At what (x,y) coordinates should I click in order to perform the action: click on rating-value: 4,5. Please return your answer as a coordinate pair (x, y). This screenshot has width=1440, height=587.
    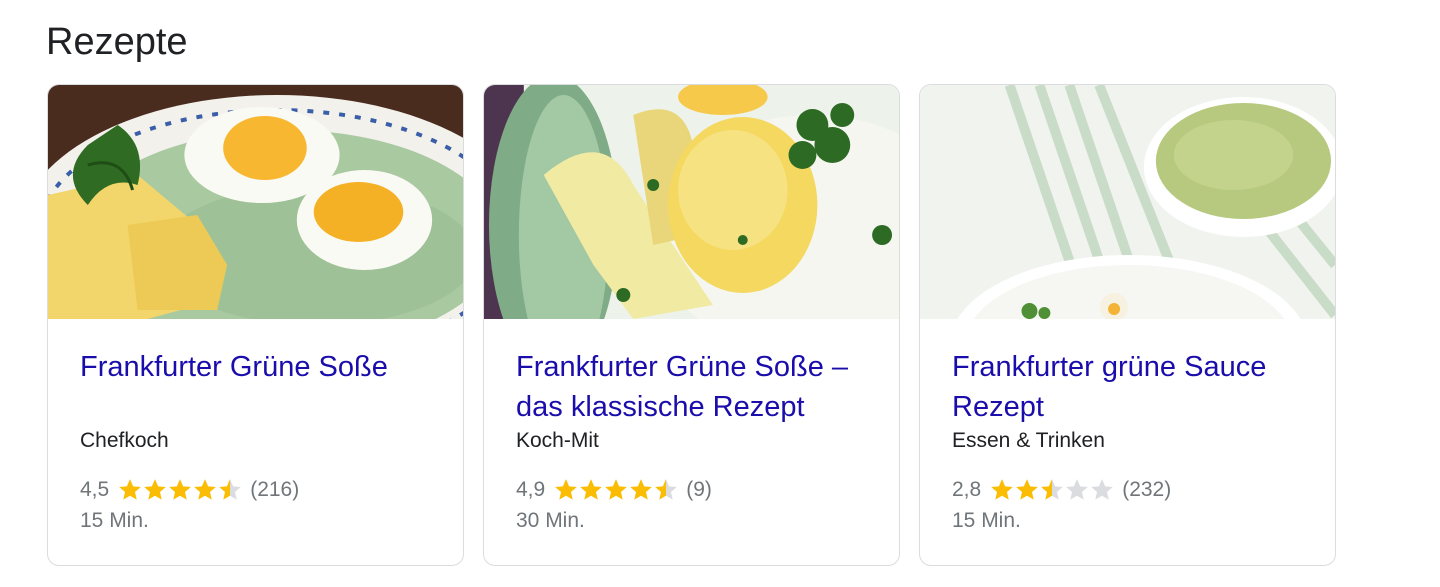
    Looking at the image, I should click on (95, 489).